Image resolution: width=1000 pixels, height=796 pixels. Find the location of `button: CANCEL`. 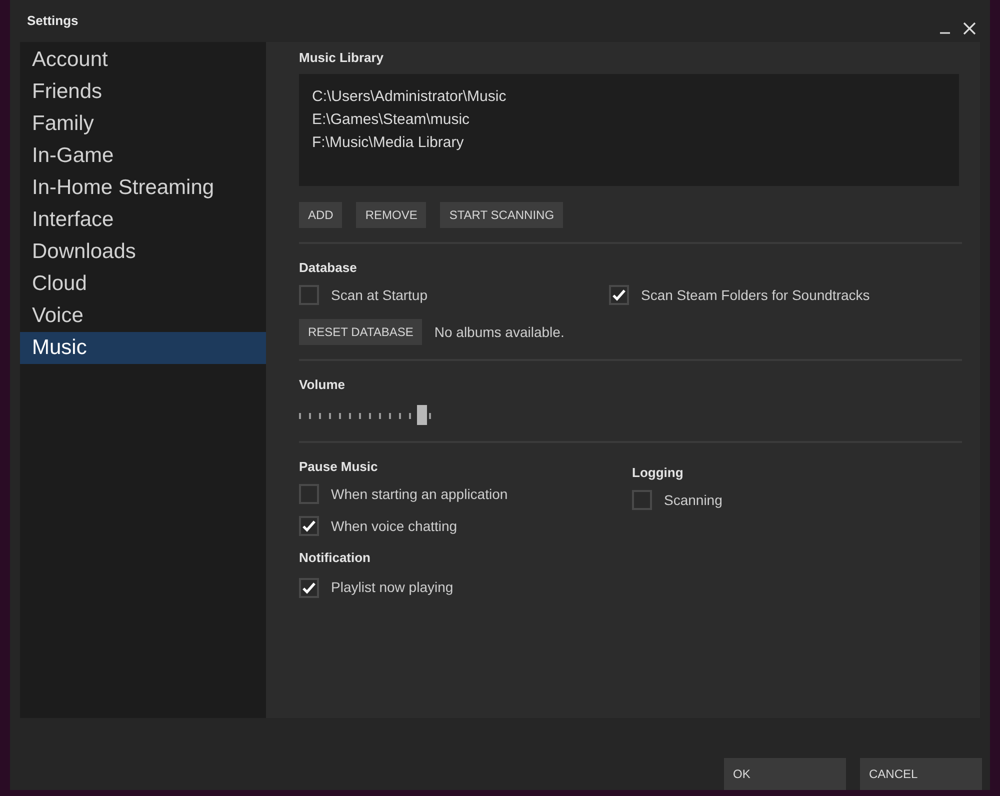

button: CANCEL is located at coordinates (921, 774).